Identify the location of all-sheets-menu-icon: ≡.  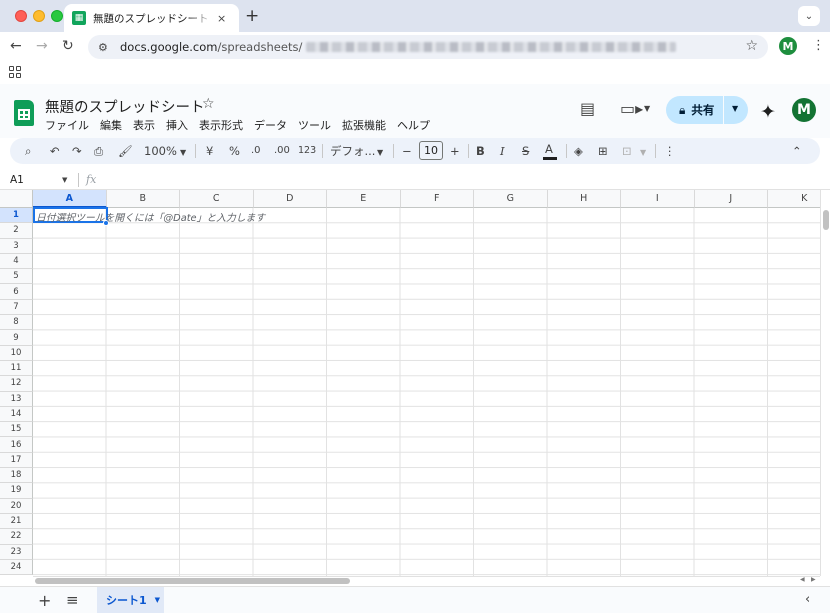
(72, 600).